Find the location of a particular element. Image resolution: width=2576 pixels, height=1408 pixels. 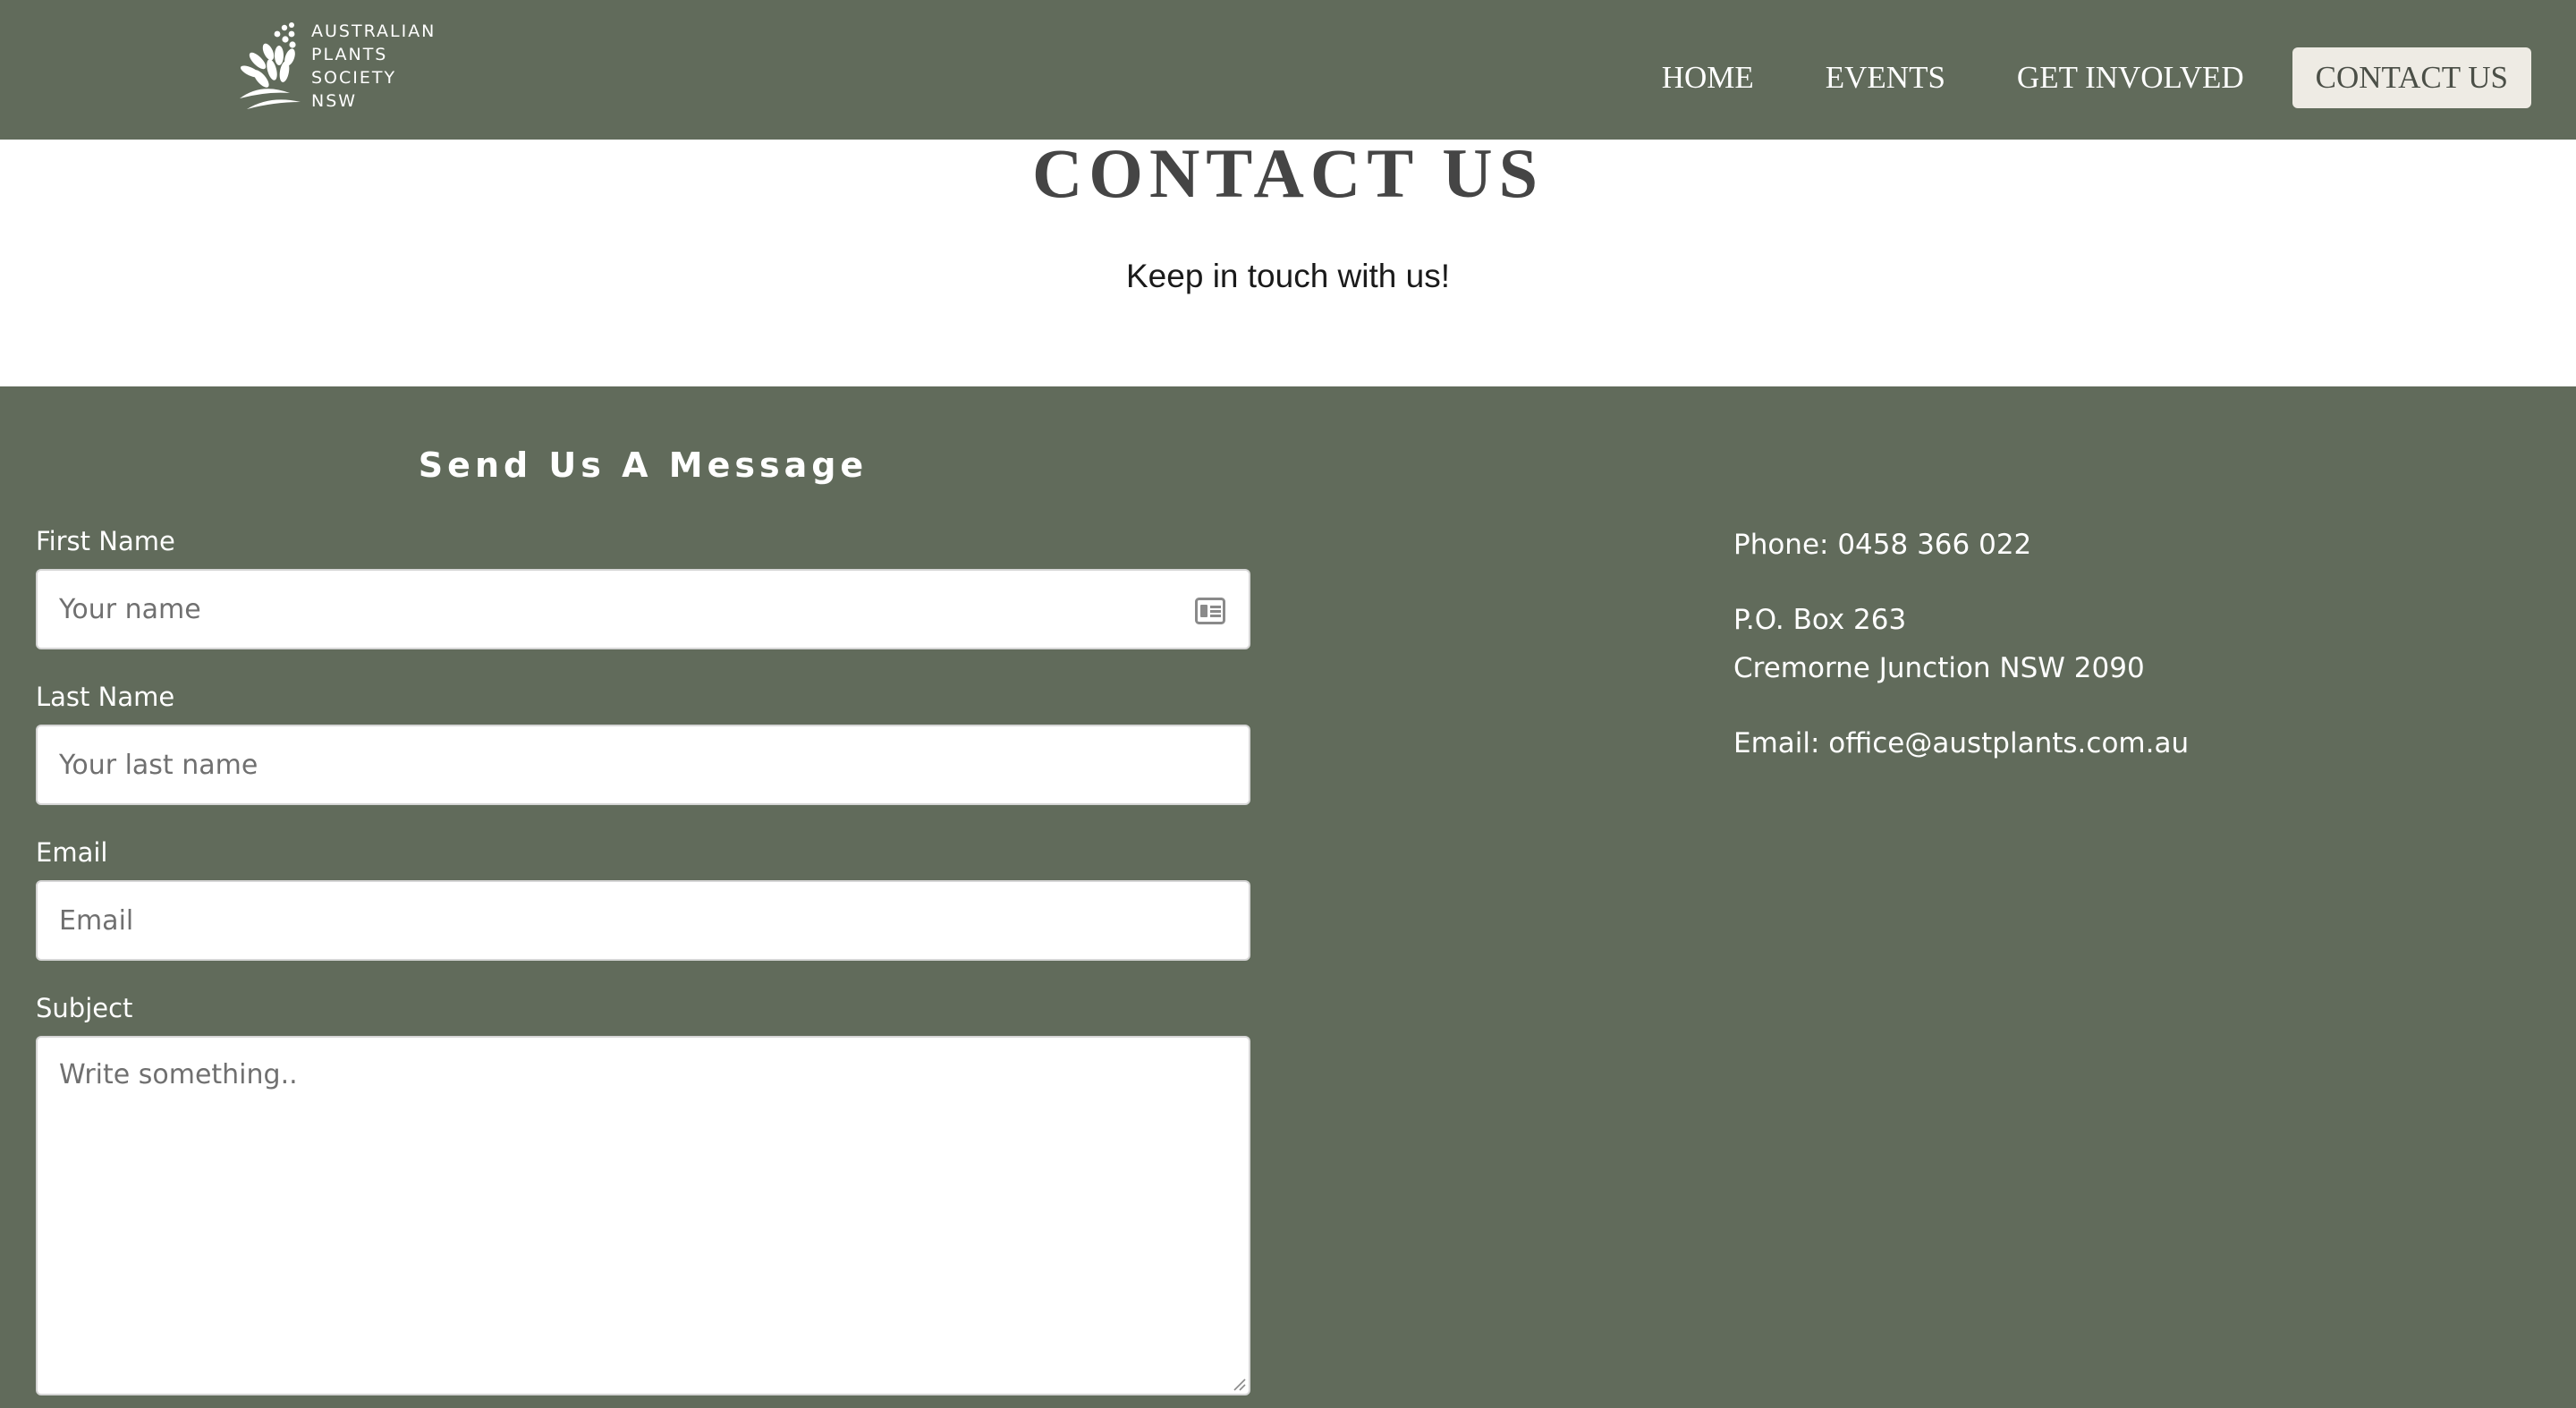

last-name-input is located at coordinates (643, 764).